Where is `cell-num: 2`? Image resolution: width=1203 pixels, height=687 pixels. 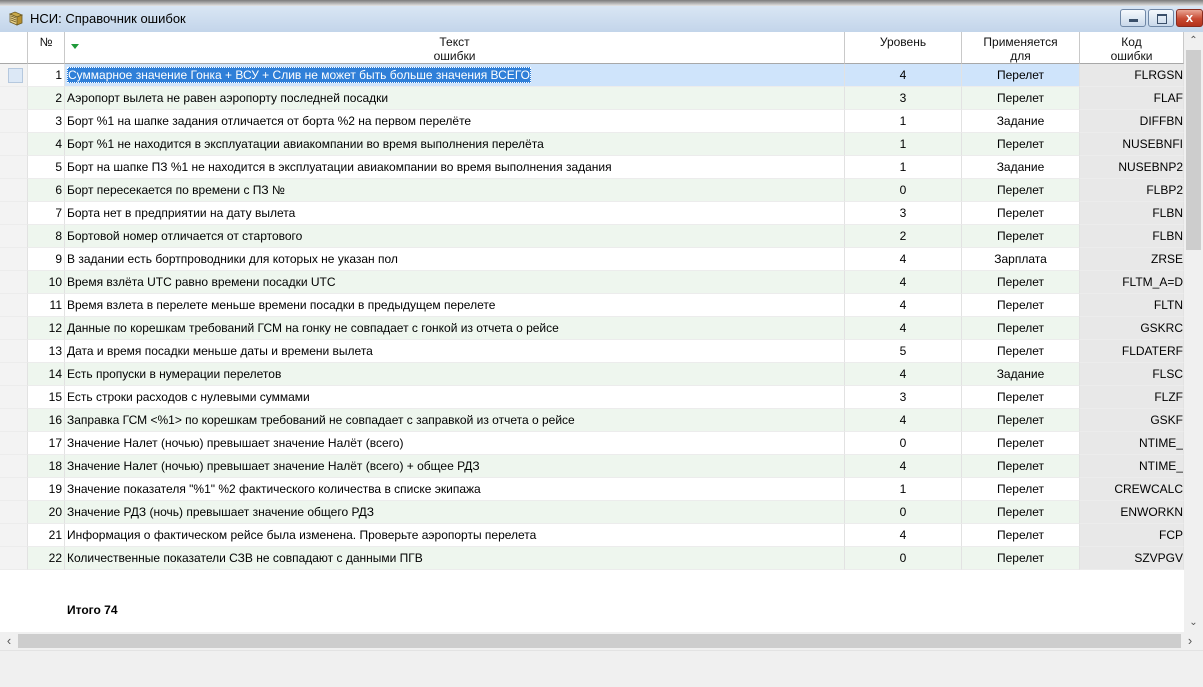 cell-num: 2 is located at coordinates (46, 98).